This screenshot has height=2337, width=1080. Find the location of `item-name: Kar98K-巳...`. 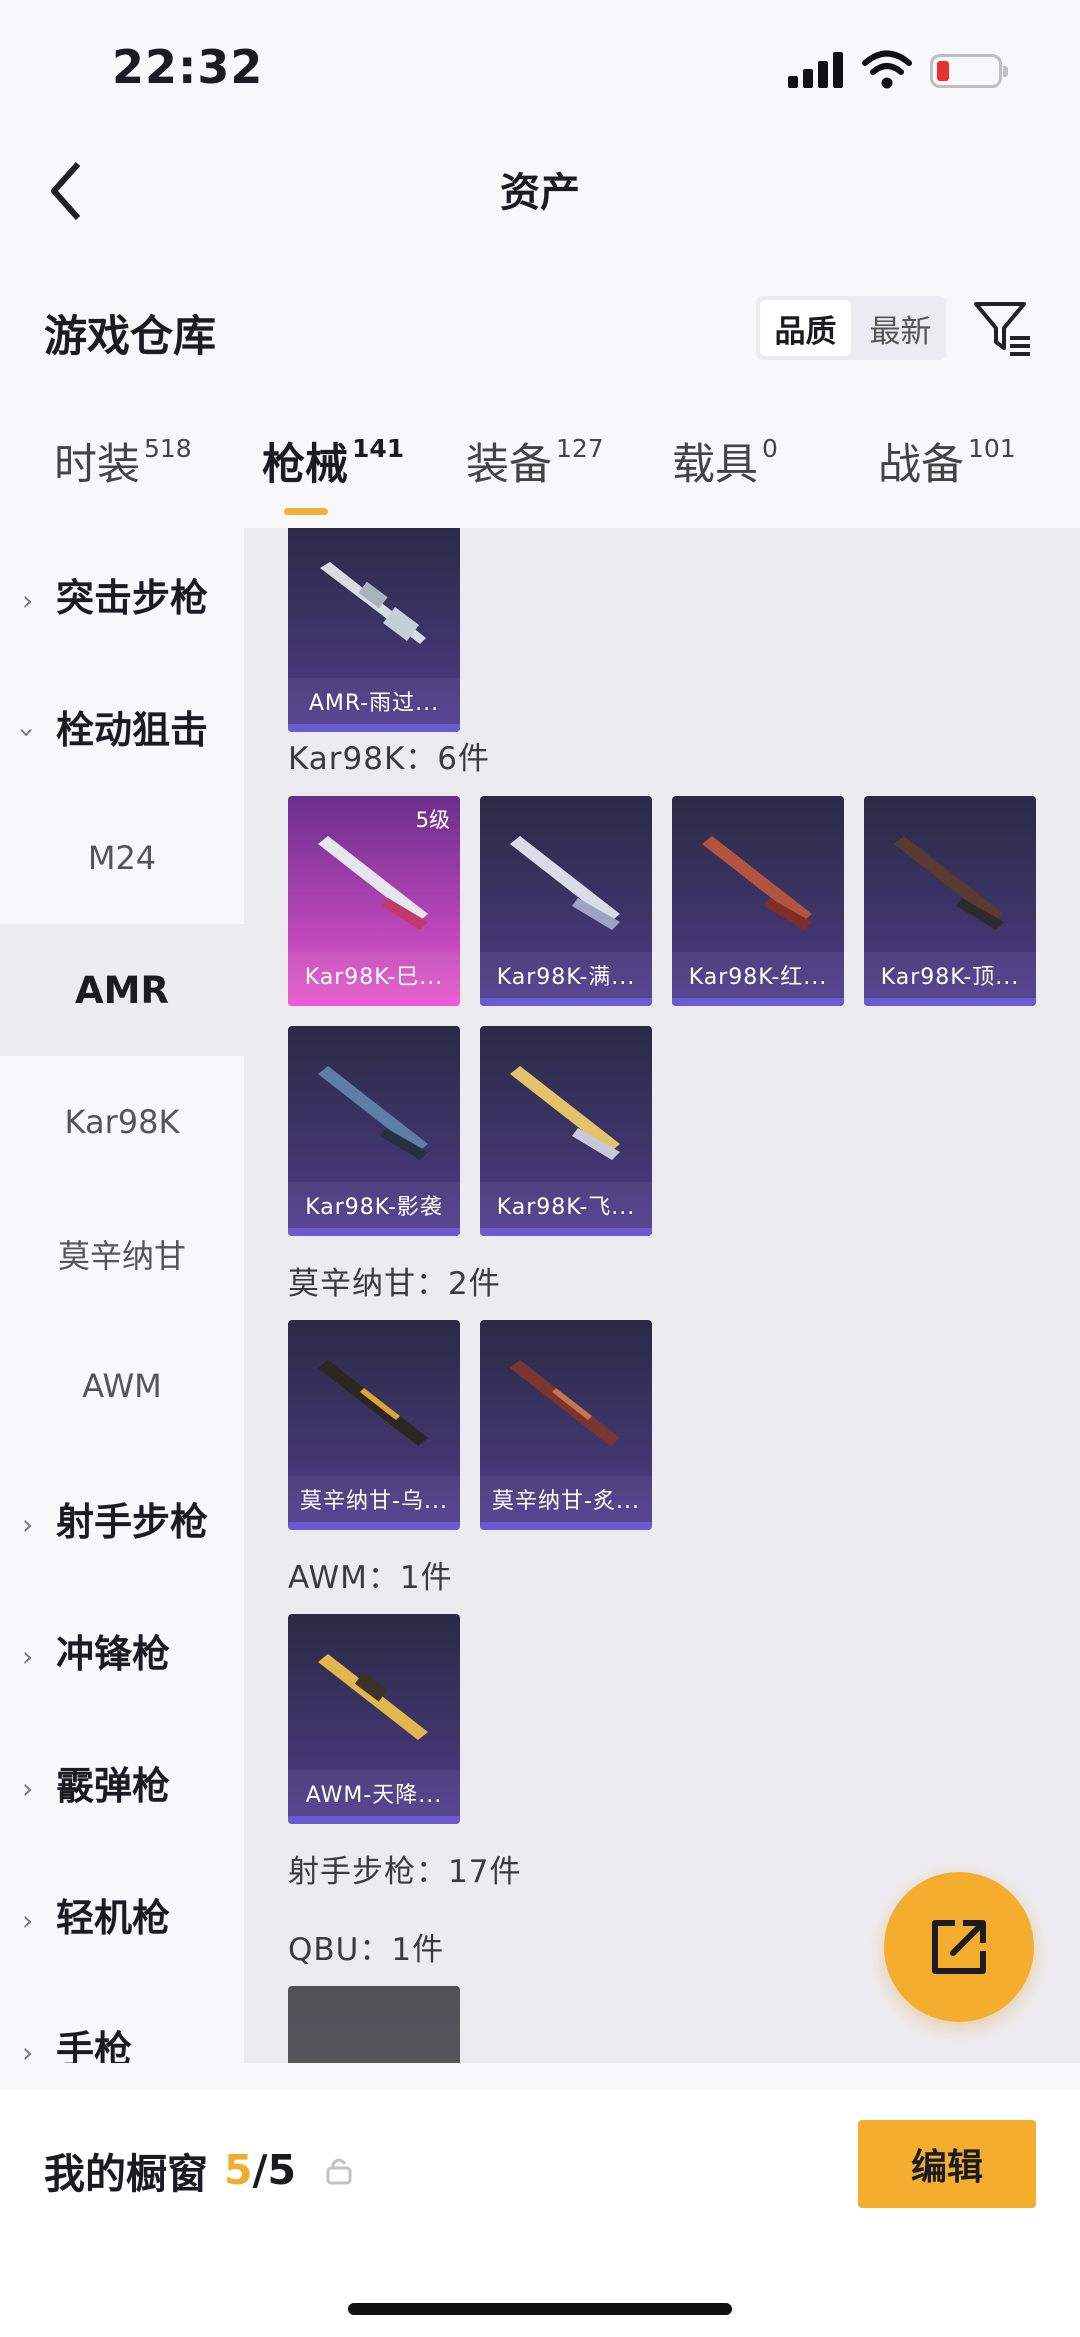

item-name: Kar98K-巳... is located at coordinates (374, 975).